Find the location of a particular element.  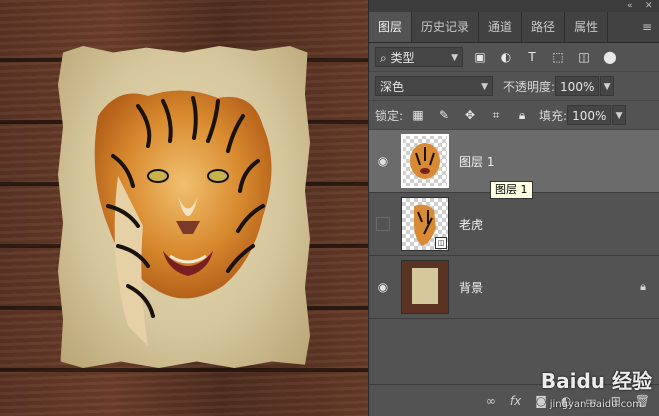

opacity-label: 不透明度: is located at coordinates (529, 86).